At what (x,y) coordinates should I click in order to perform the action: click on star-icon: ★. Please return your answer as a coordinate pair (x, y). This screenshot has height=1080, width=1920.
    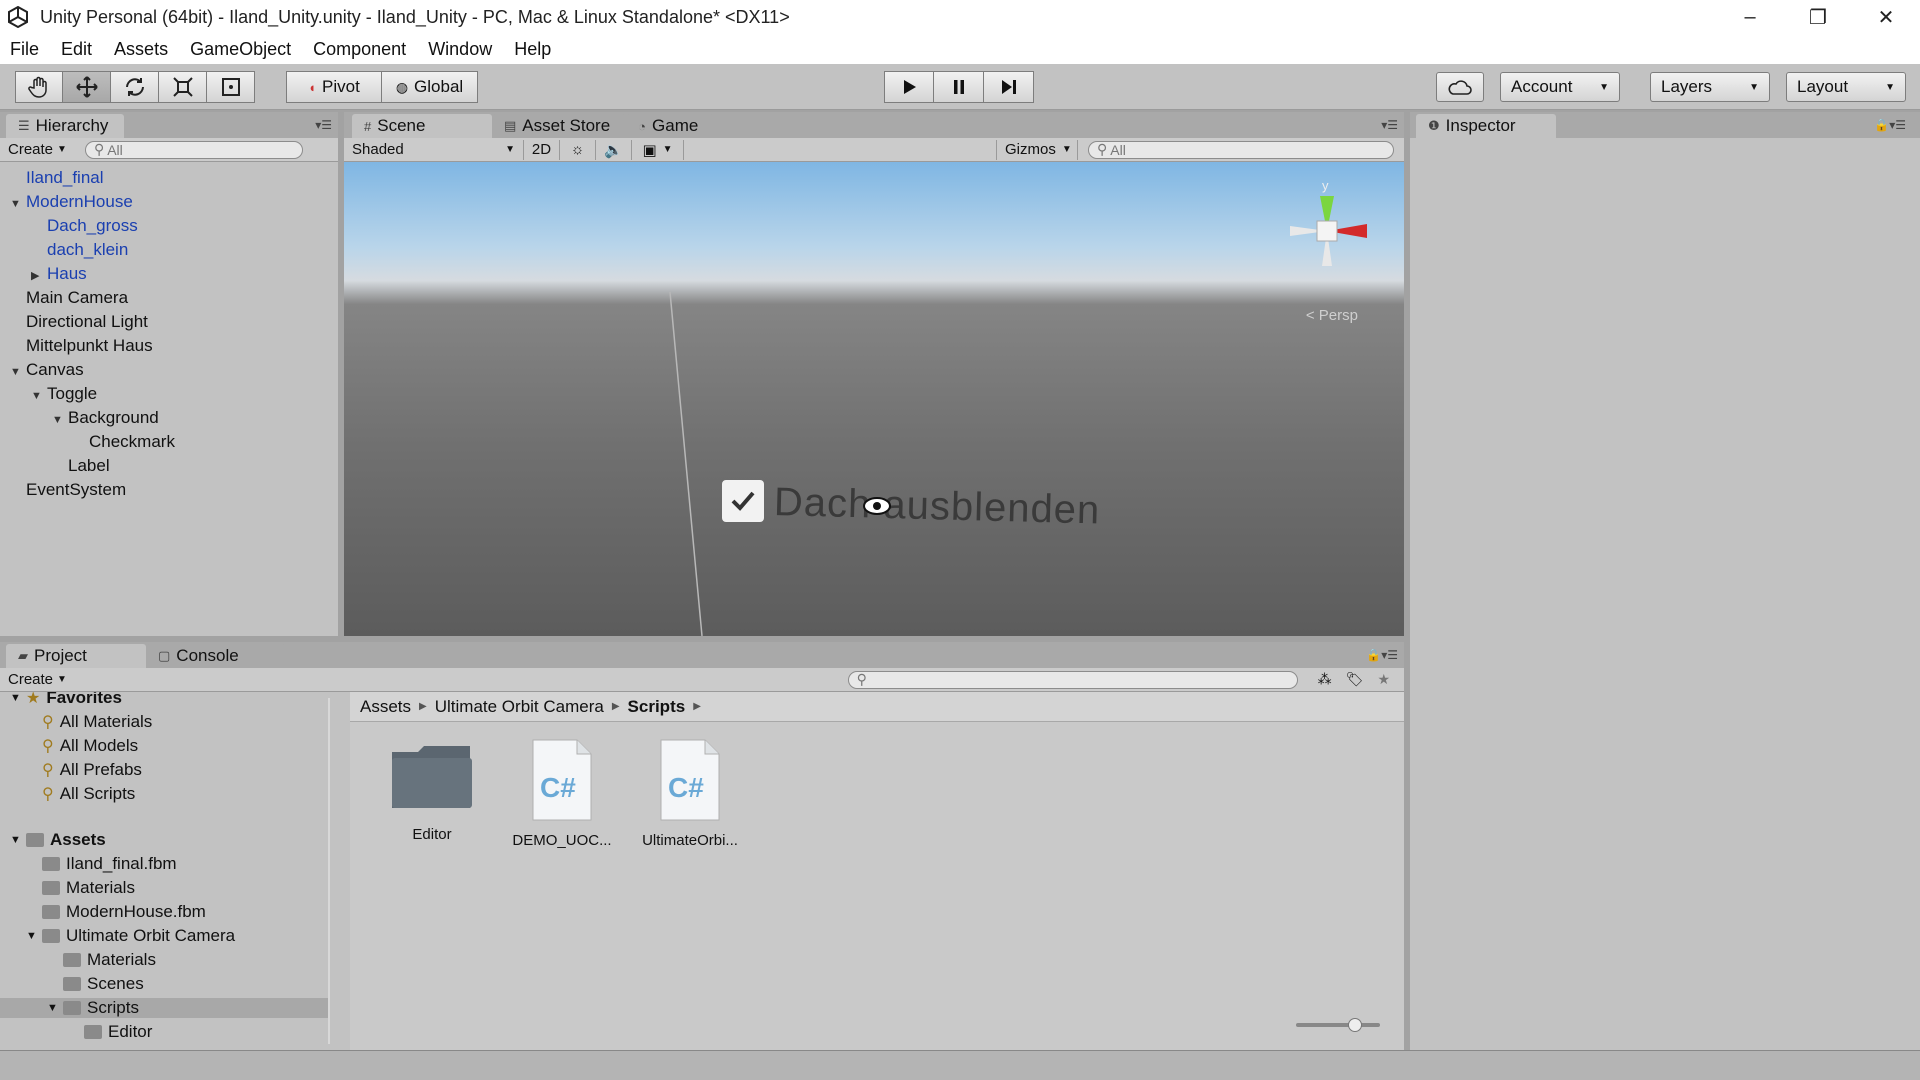
    Looking at the image, I should click on (1383, 679).